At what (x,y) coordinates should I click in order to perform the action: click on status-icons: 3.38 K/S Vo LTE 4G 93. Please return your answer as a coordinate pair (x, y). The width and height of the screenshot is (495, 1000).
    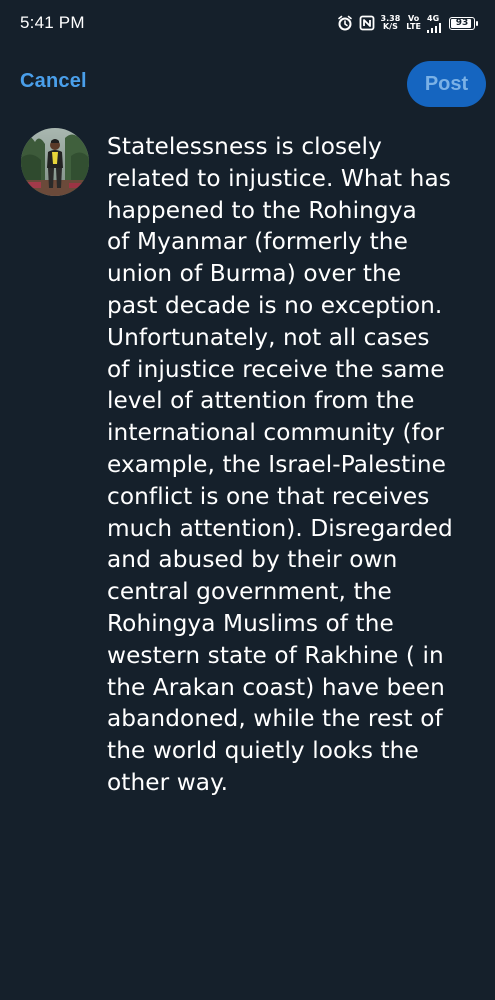
    Looking at the image, I should click on (407, 23).